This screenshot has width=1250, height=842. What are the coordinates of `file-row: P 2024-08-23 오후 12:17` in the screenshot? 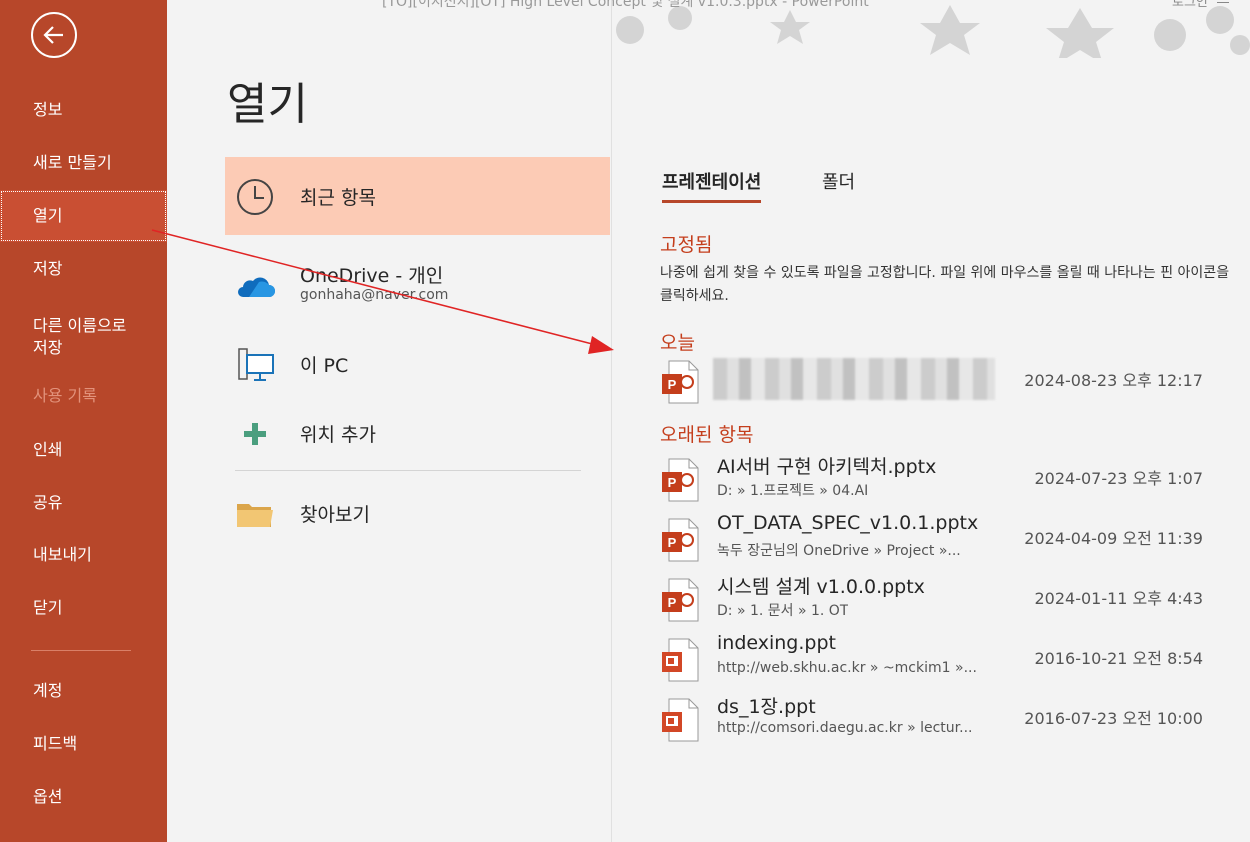 It's located at (935, 381).